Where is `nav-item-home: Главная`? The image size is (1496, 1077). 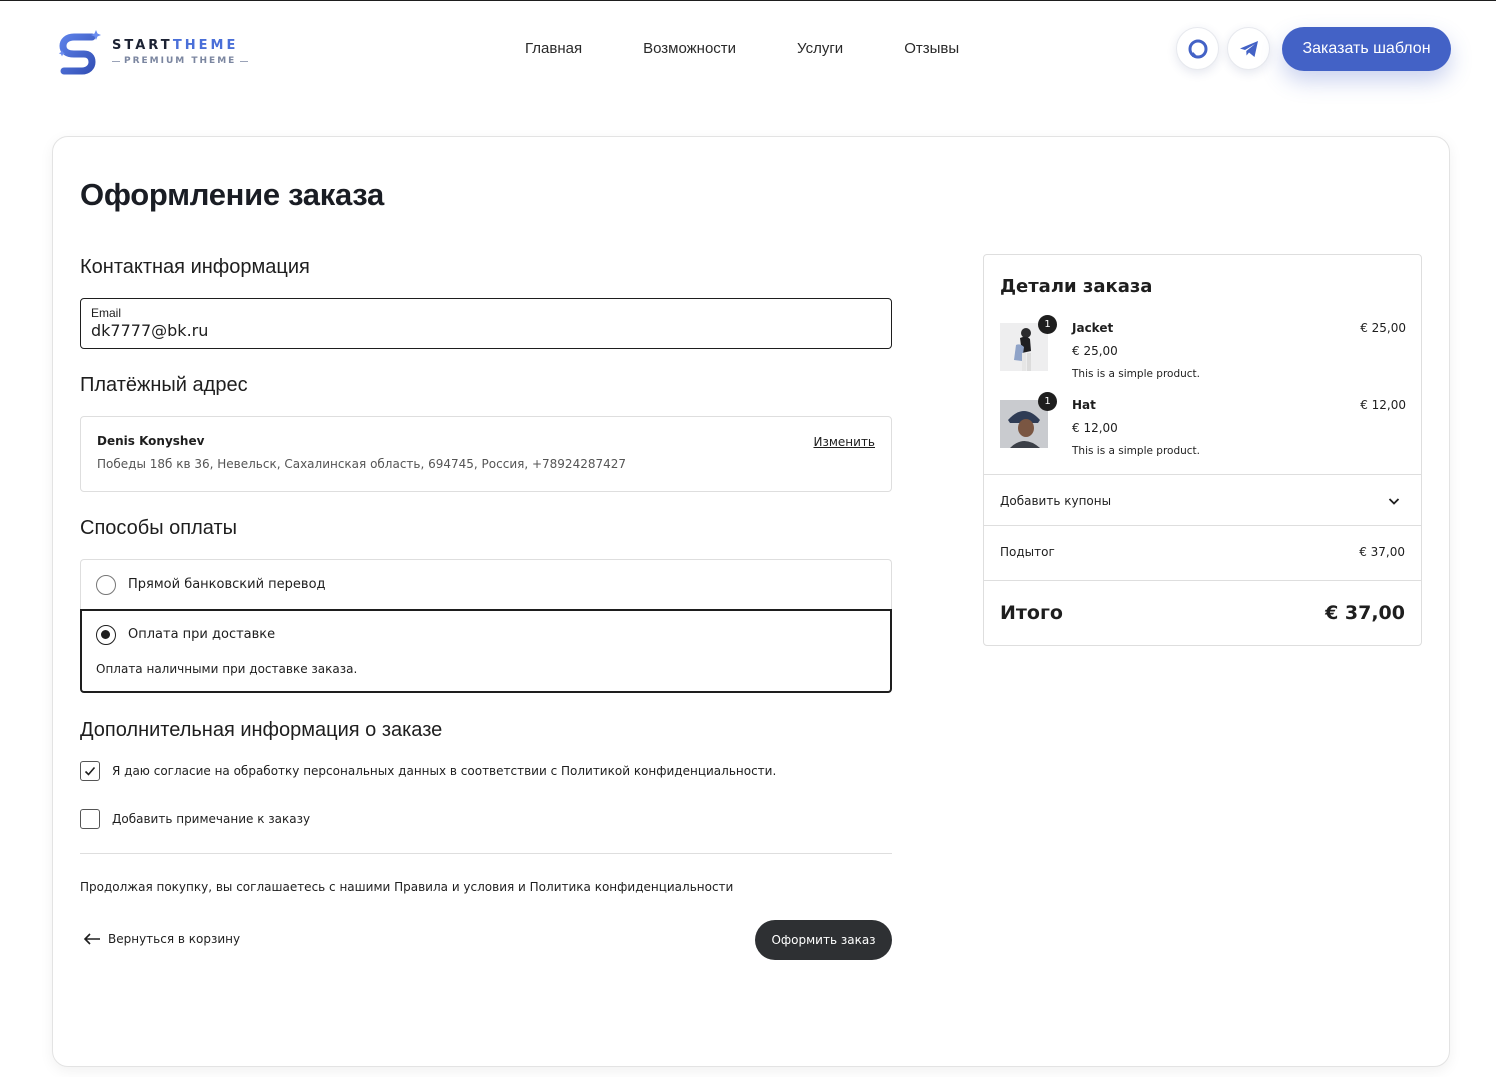 nav-item-home: Главная is located at coordinates (553, 49).